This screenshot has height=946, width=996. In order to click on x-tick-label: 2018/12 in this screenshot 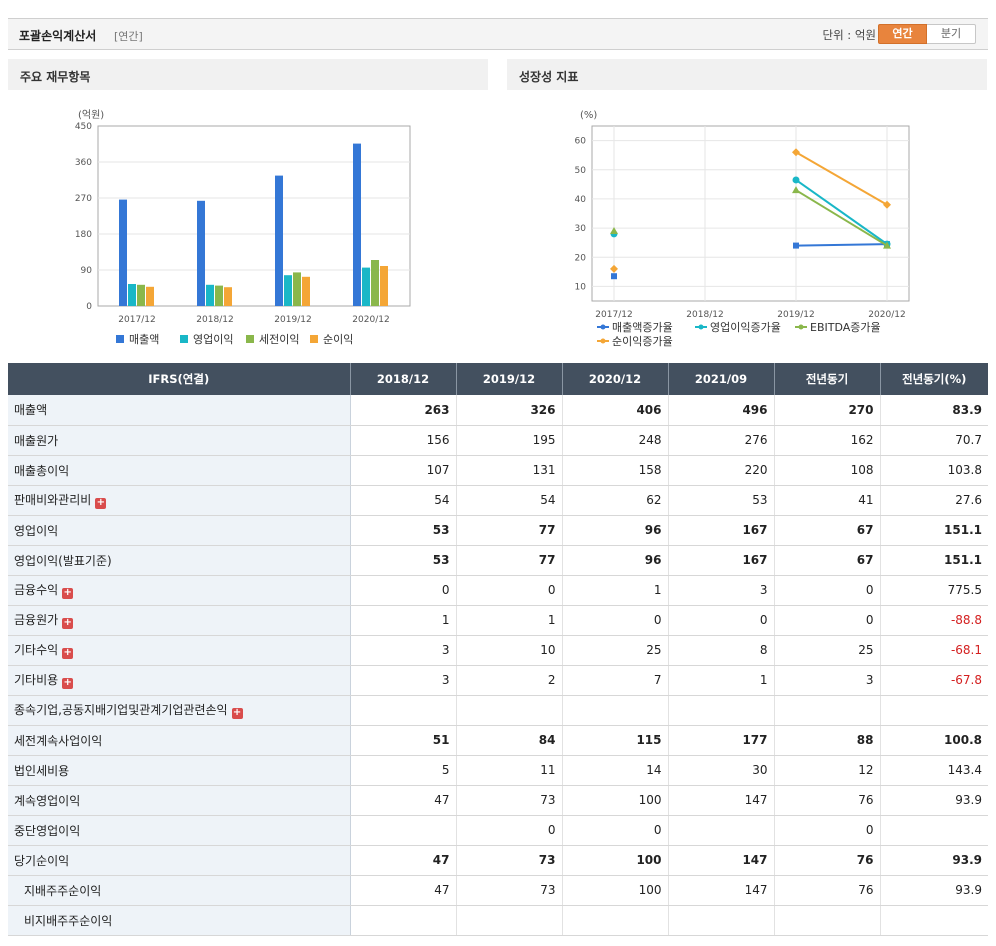, I will do `click(704, 315)`.